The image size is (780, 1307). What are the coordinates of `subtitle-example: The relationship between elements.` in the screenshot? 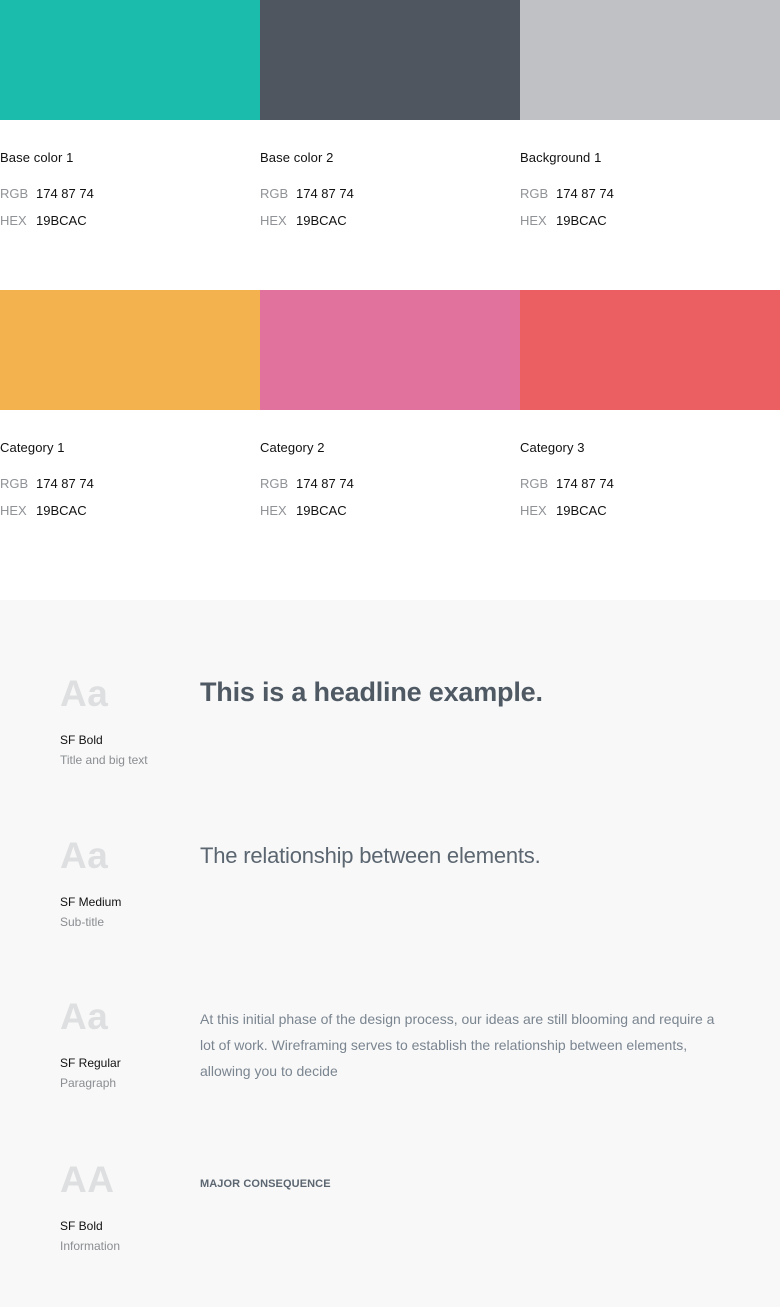 It's located at (370, 855).